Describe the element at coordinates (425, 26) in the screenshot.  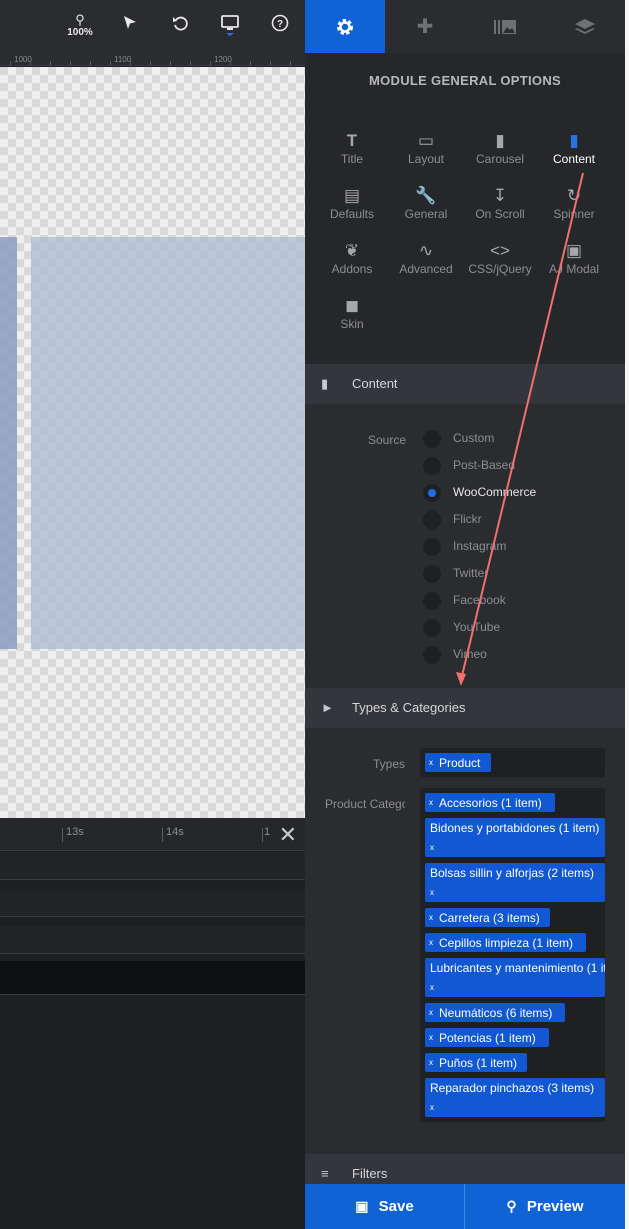
I see `tab-navigation: ✚` at that location.